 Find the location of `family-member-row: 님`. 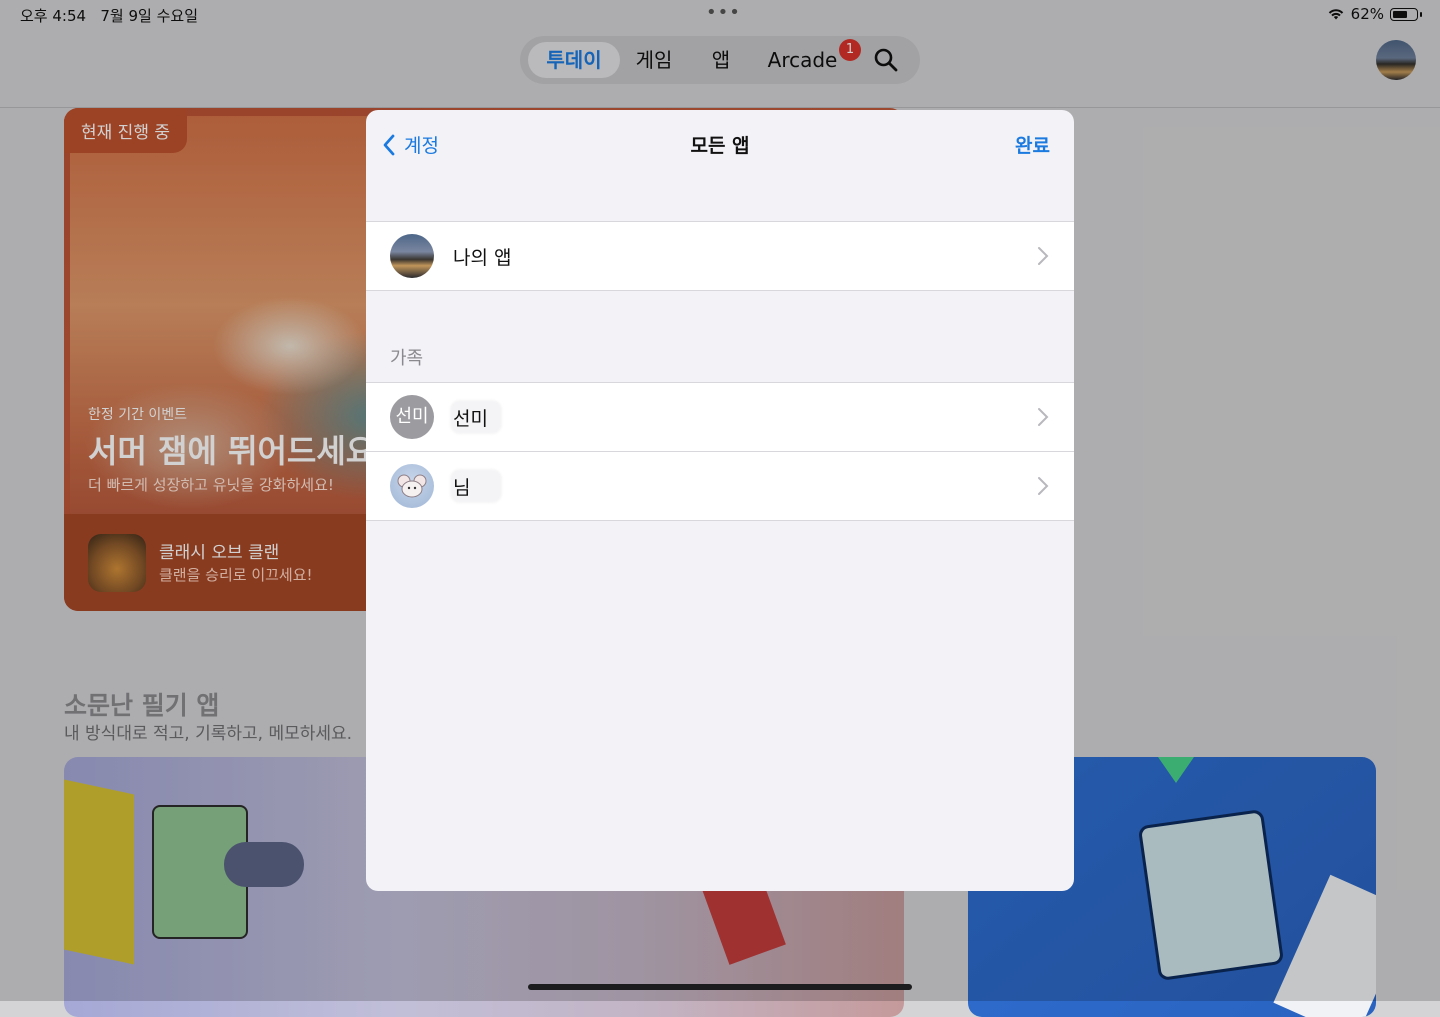

family-member-row: 님 is located at coordinates (720, 485).